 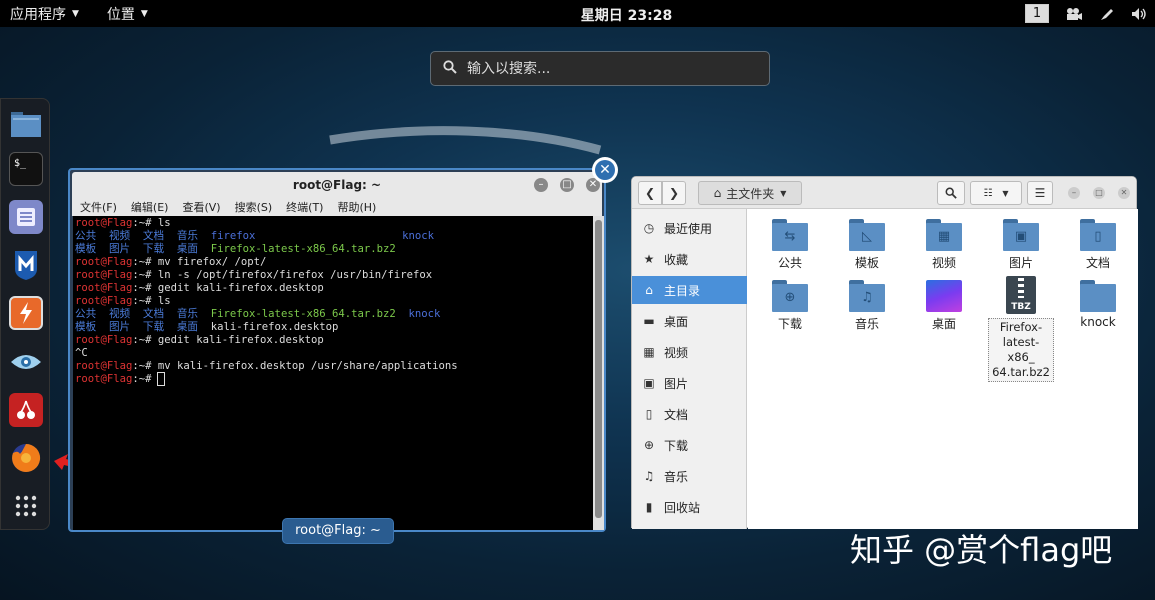 I want to click on back-button: ❮, so click(x=650, y=193).